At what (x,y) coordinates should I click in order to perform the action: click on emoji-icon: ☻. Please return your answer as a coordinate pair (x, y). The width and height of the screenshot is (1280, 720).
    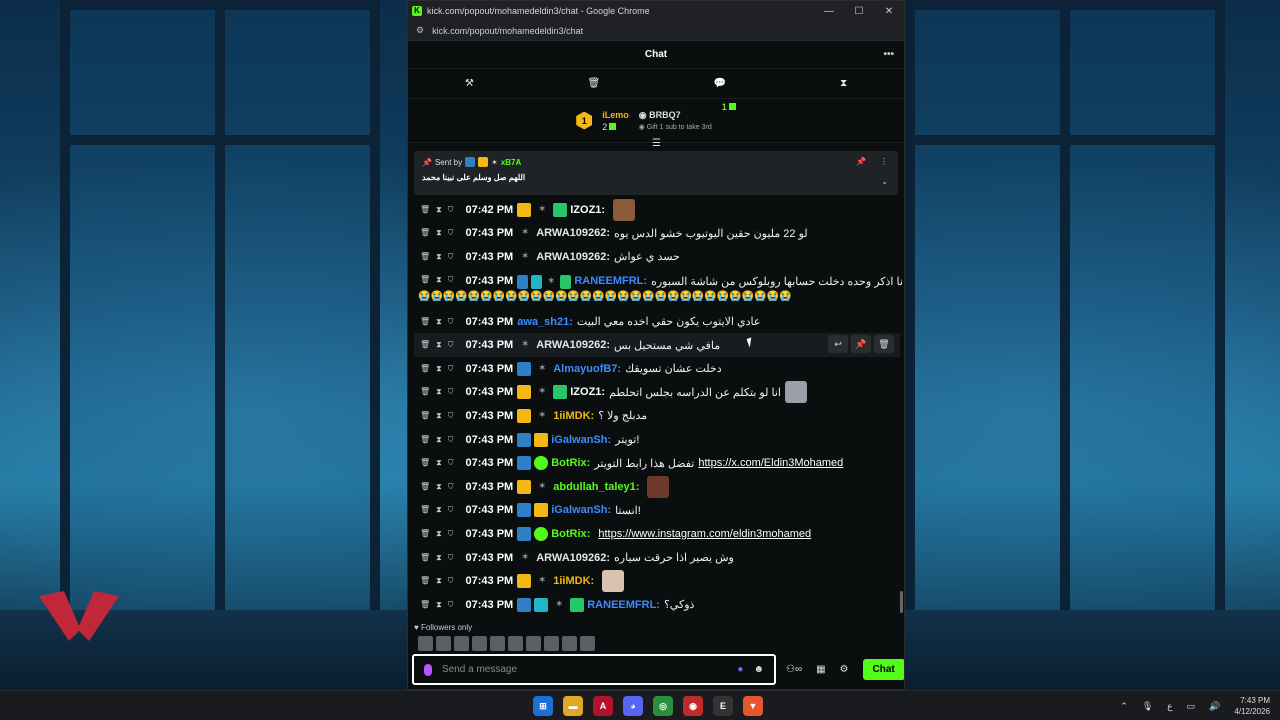
    Looking at the image, I should click on (758, 669).